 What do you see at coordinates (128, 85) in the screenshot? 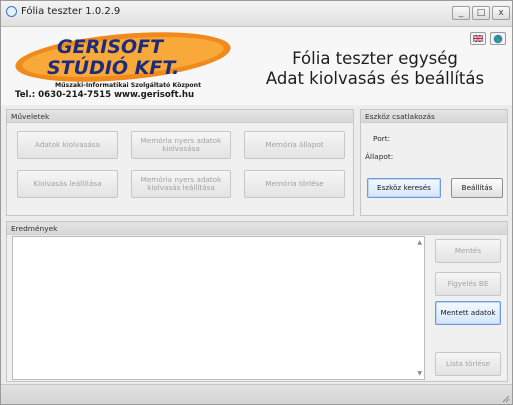
I see `logo-slogan: Műszaki-Informatikai Szolgáltató Központ` at bounding box center [128, 85].